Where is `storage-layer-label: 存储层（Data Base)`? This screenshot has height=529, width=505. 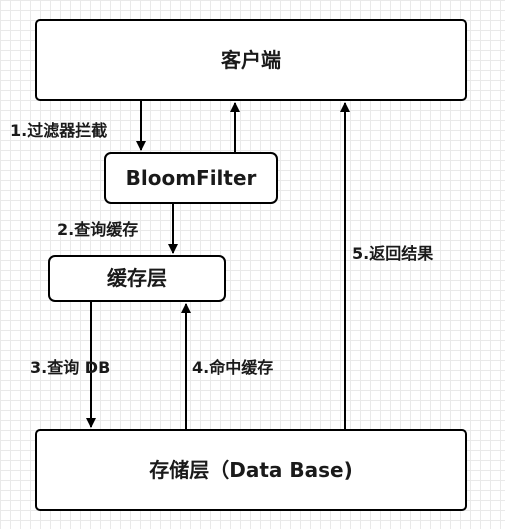 storage-layer-label: 存储层（Data Base) is located at coordinates (250, 470).